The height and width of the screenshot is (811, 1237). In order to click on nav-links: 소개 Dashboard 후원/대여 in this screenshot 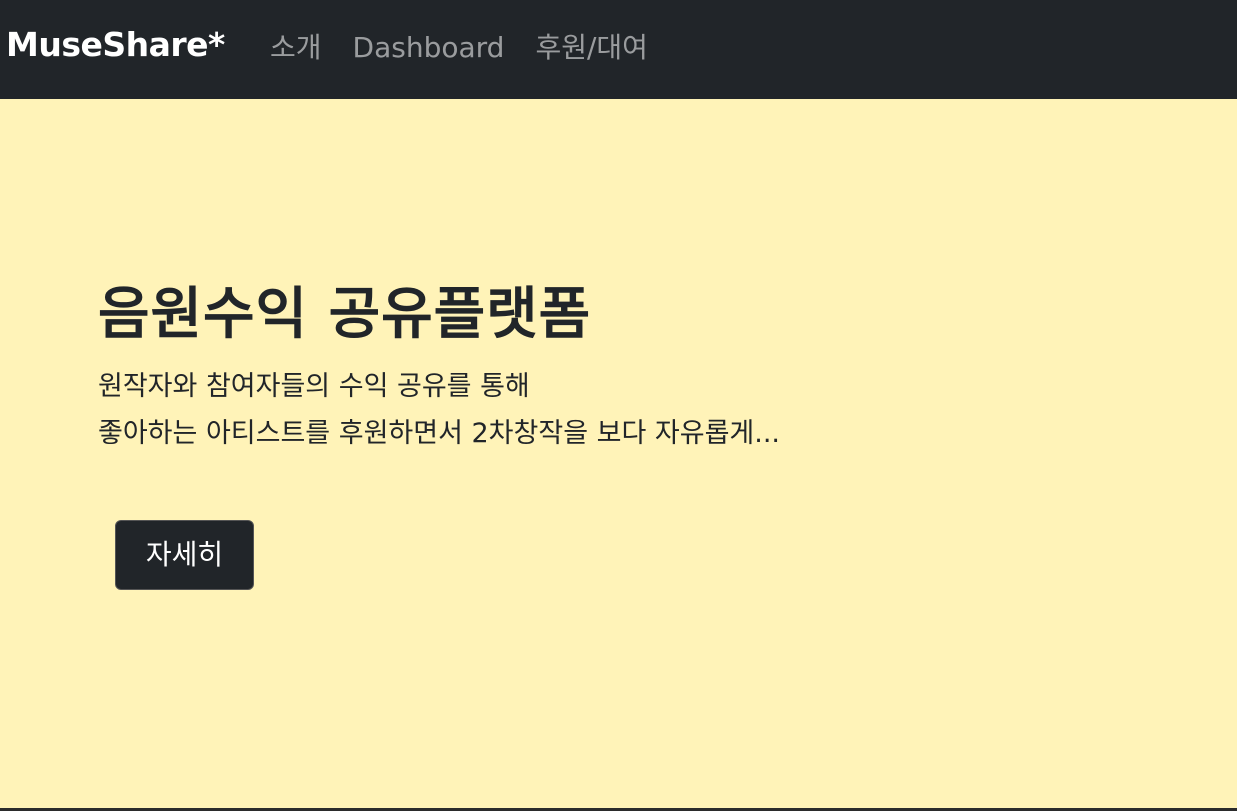, I will do `click(459, 48)`.